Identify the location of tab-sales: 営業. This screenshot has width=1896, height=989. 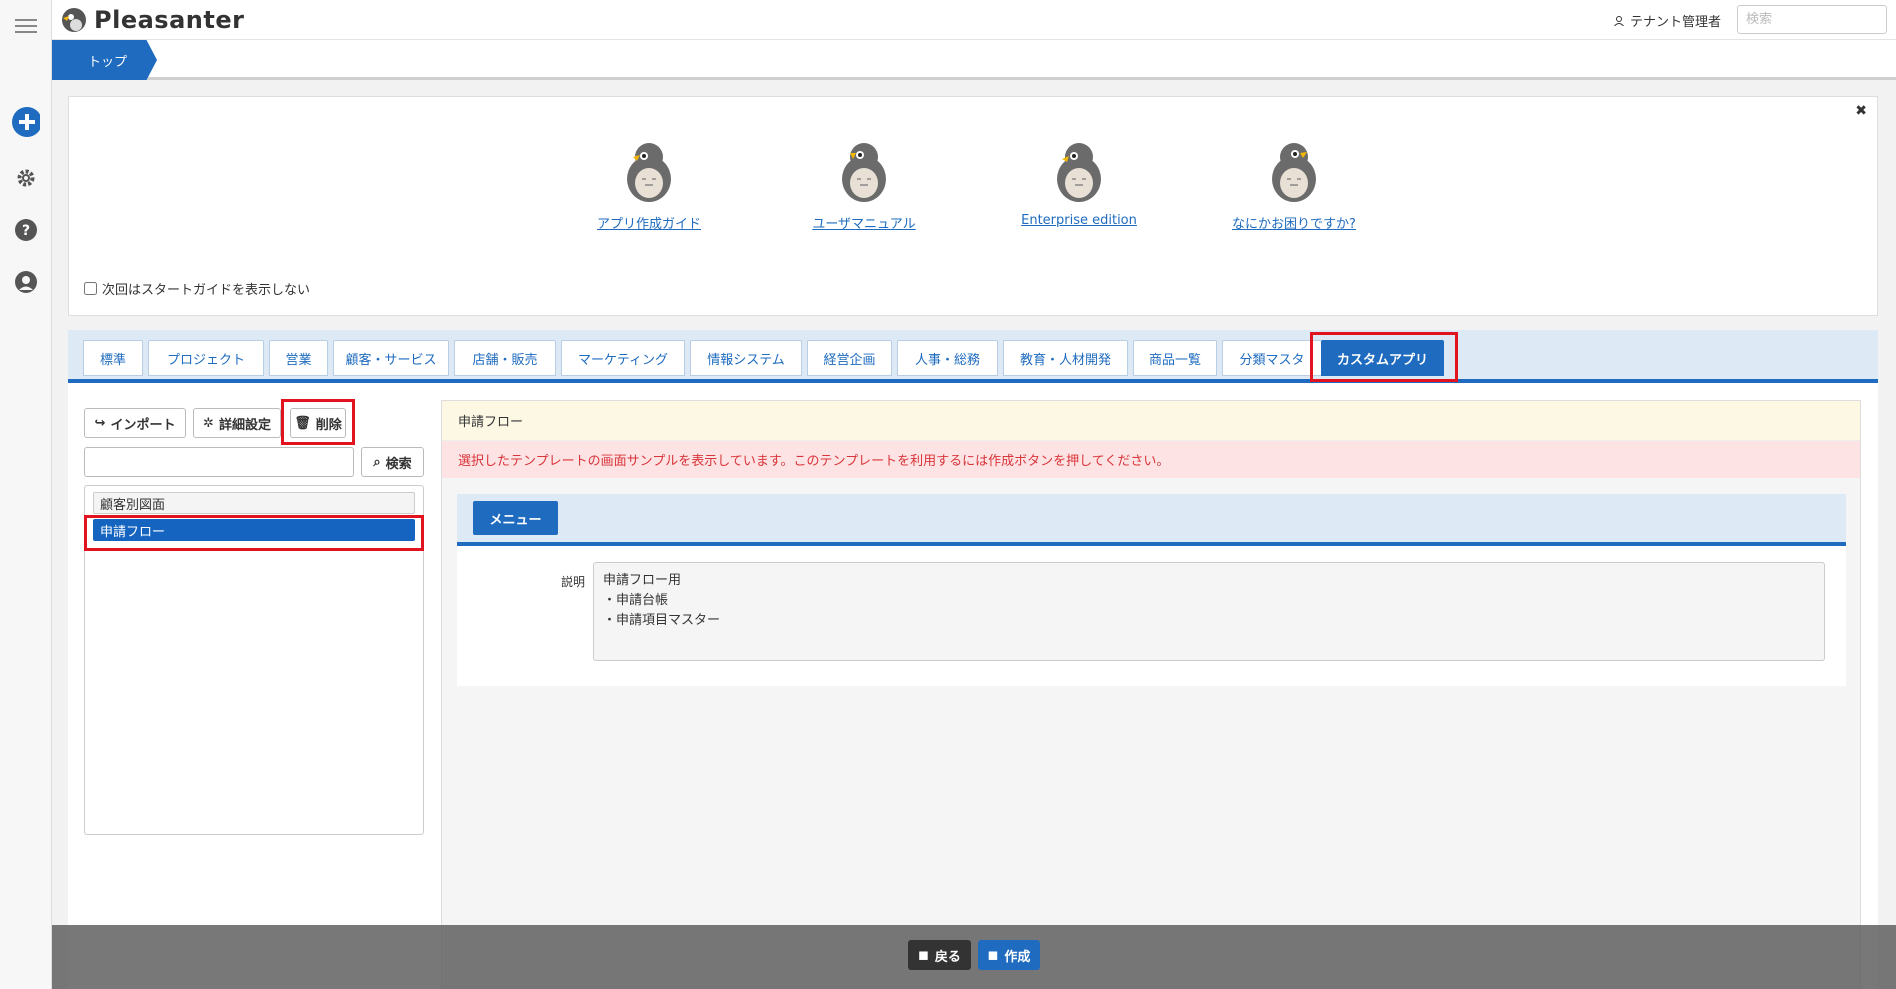
(298, 358).